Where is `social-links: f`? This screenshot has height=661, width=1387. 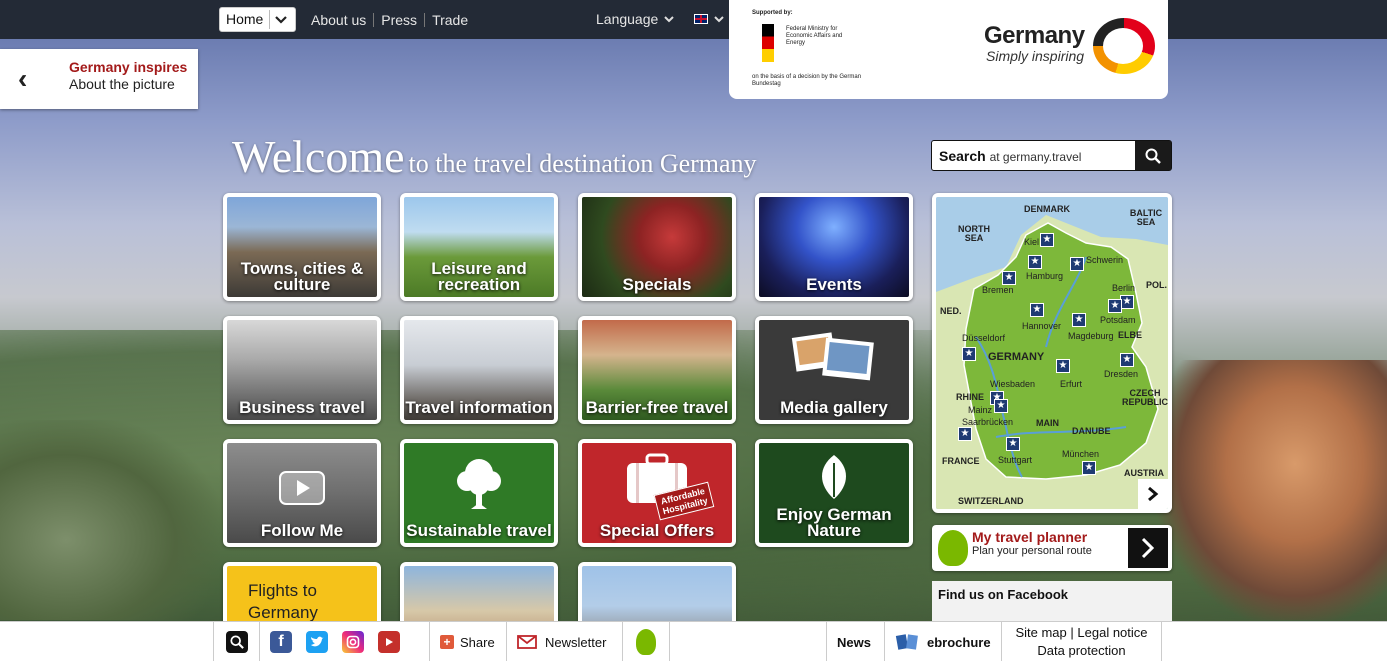
social-links: f is located at coordinates (345, 641).